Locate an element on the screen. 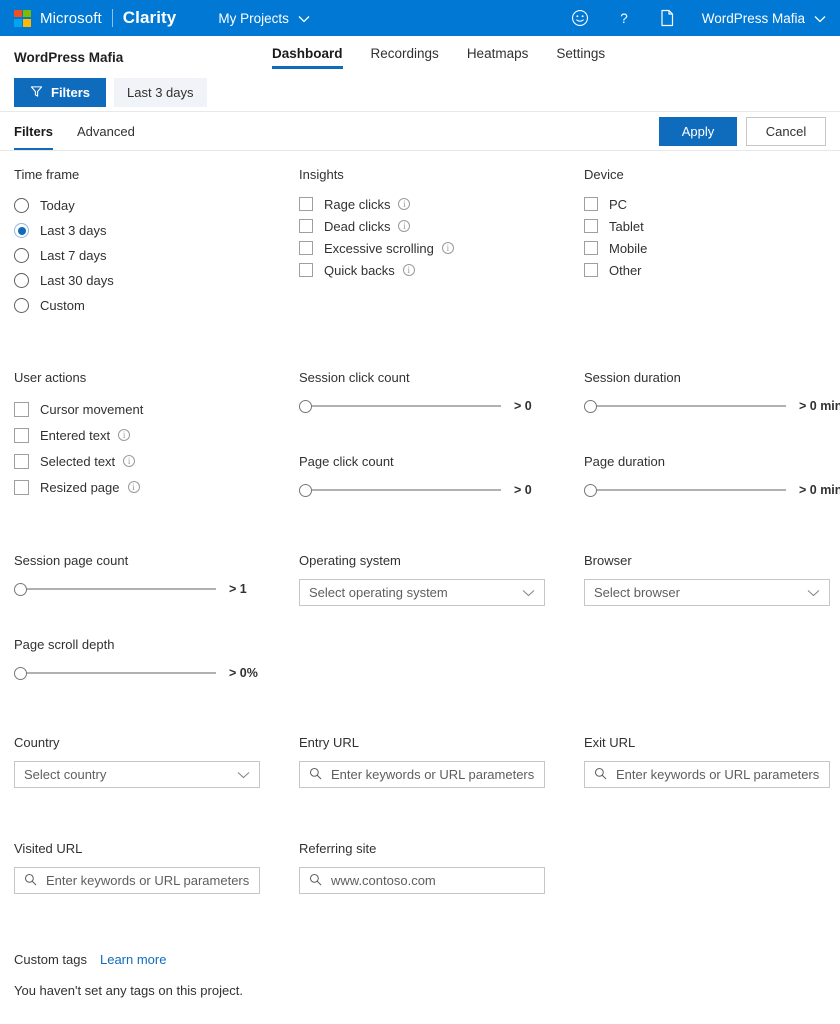 This screenshot has width=840, height=1024. session-duration-slider-group: Session duration > 0 min is located at coordinates (712, 393).